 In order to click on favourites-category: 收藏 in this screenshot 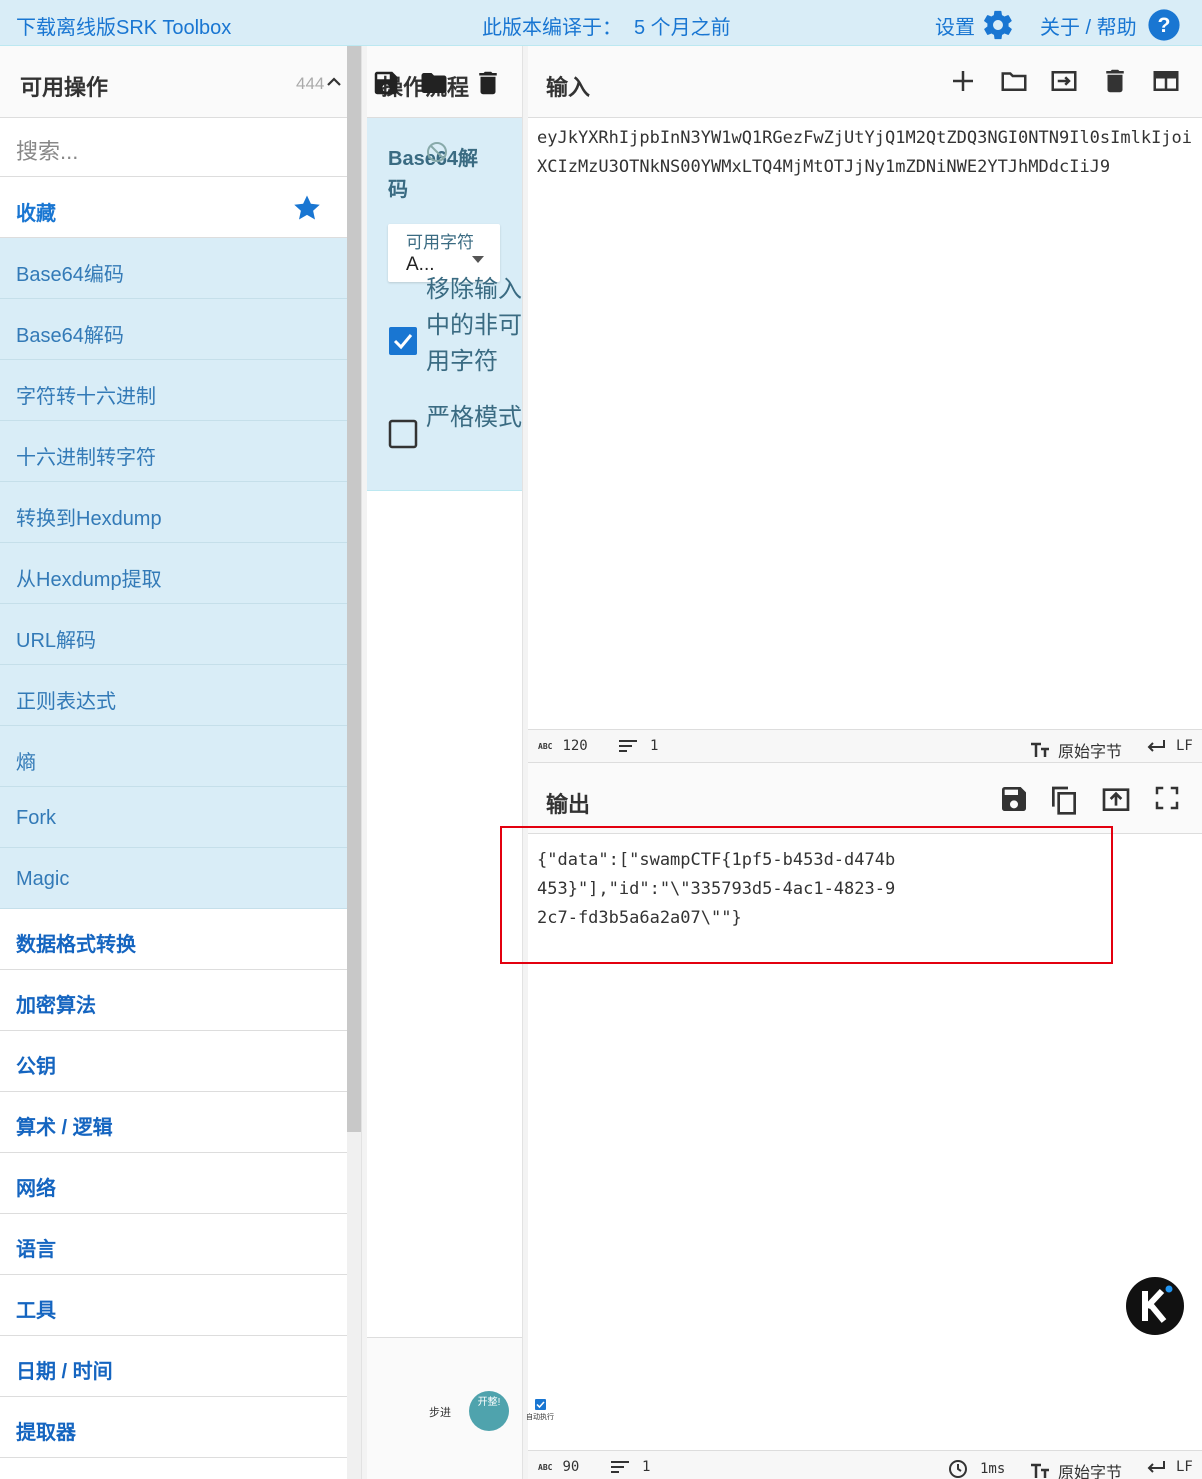, I will do `click(173, 207)`.